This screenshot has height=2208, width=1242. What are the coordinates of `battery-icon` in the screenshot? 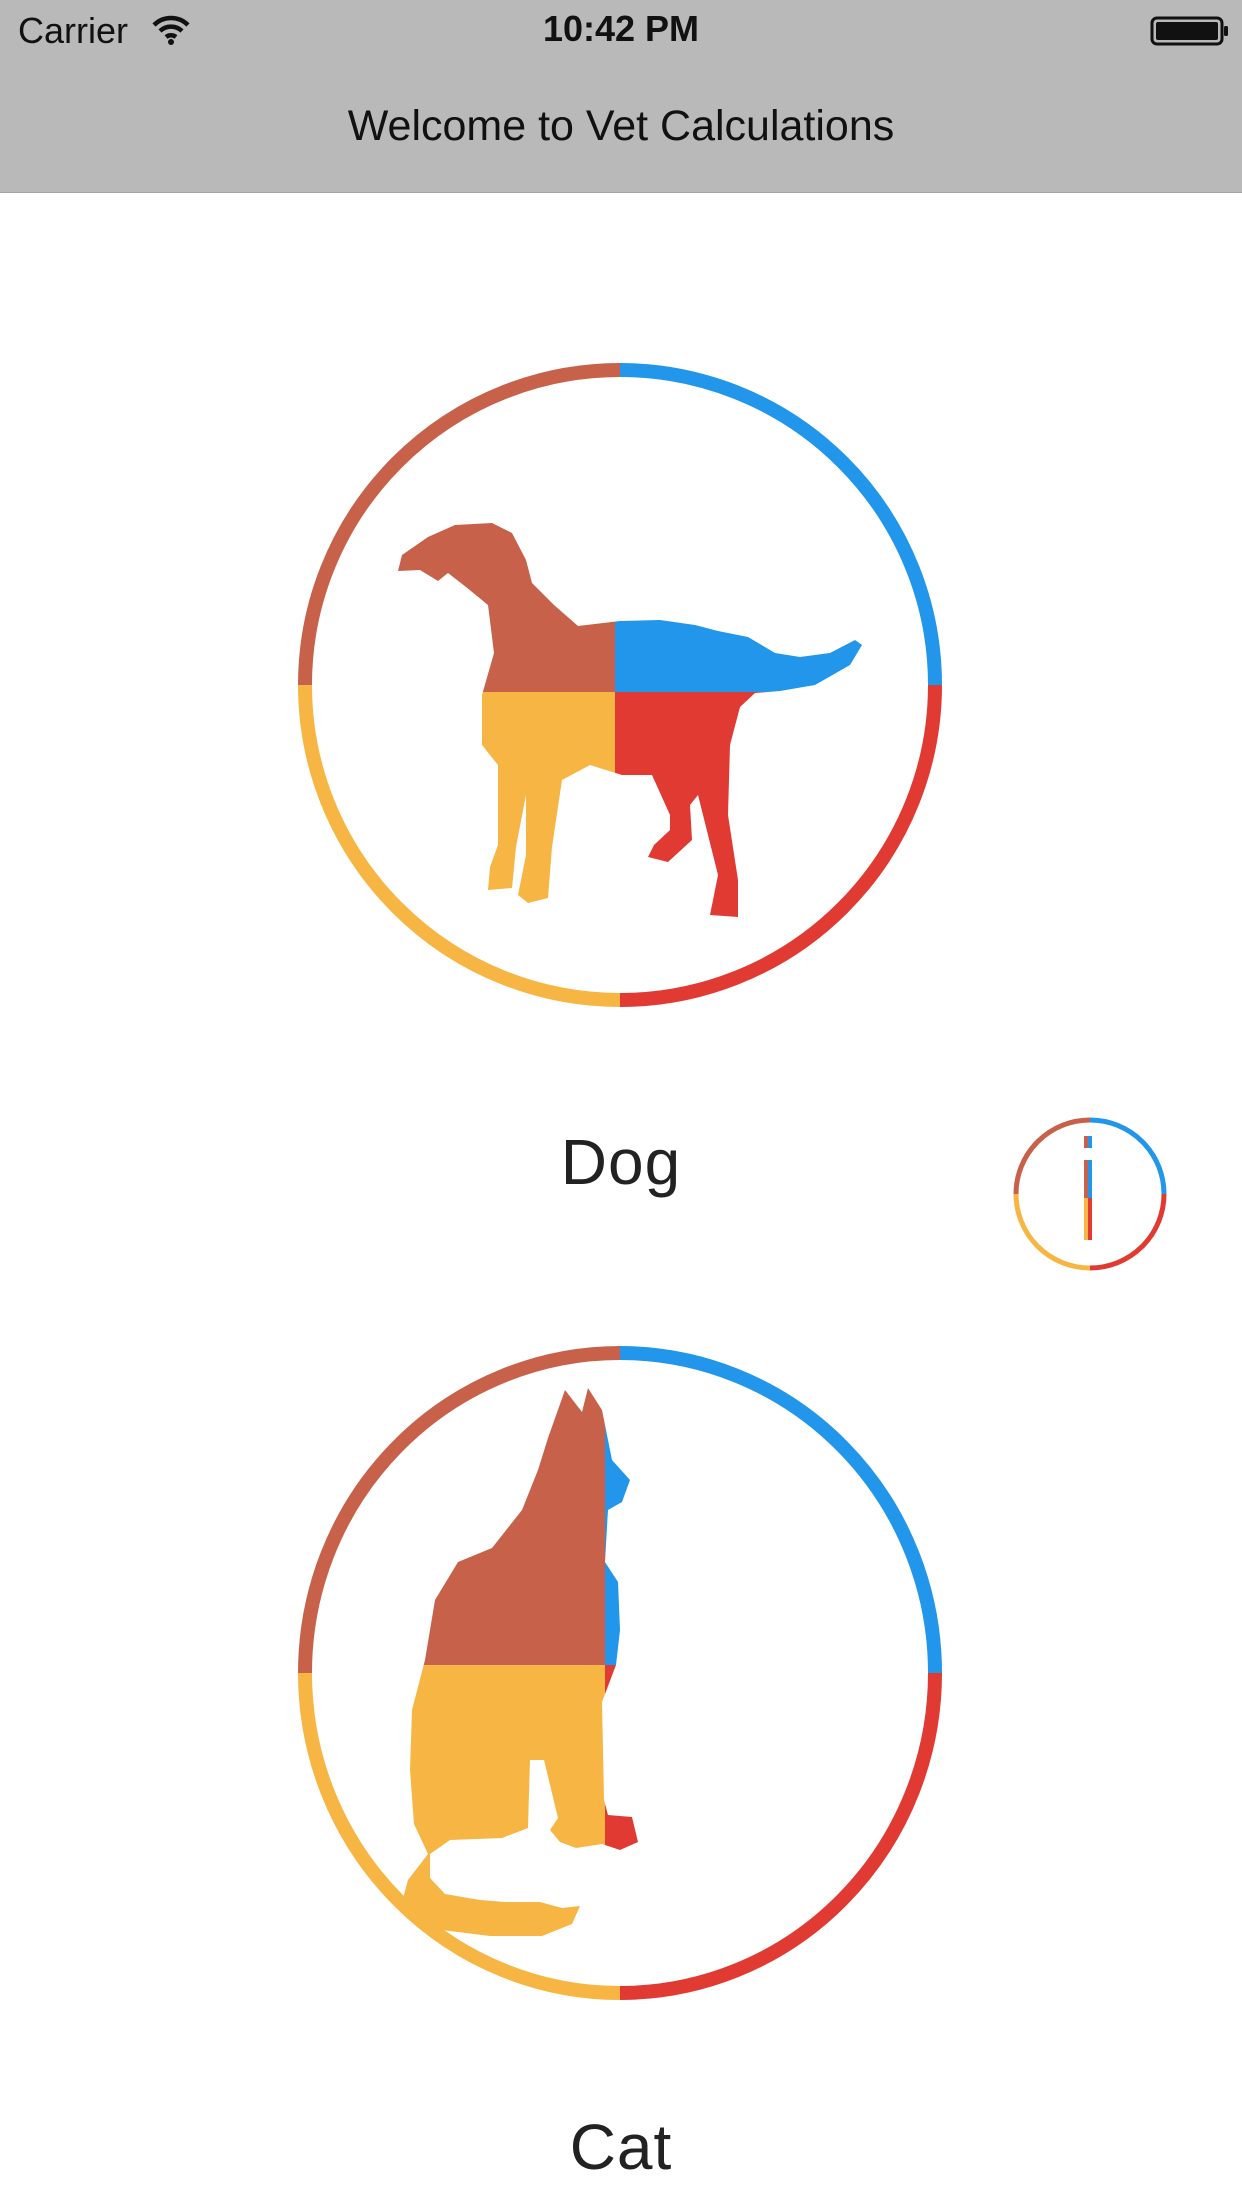 It's located at (1189, 31).